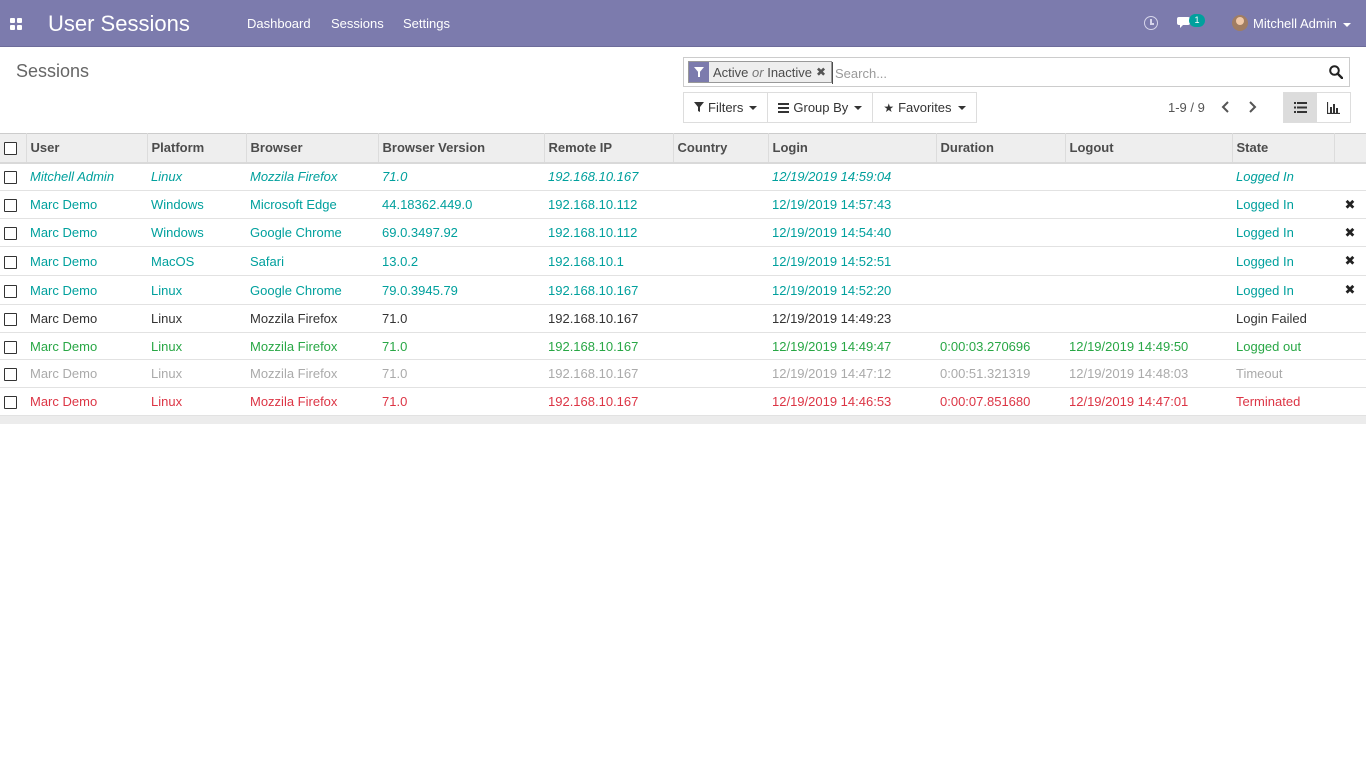  I want to click on search-options: Filters Group By ★ Favorites, so click(830, 107).